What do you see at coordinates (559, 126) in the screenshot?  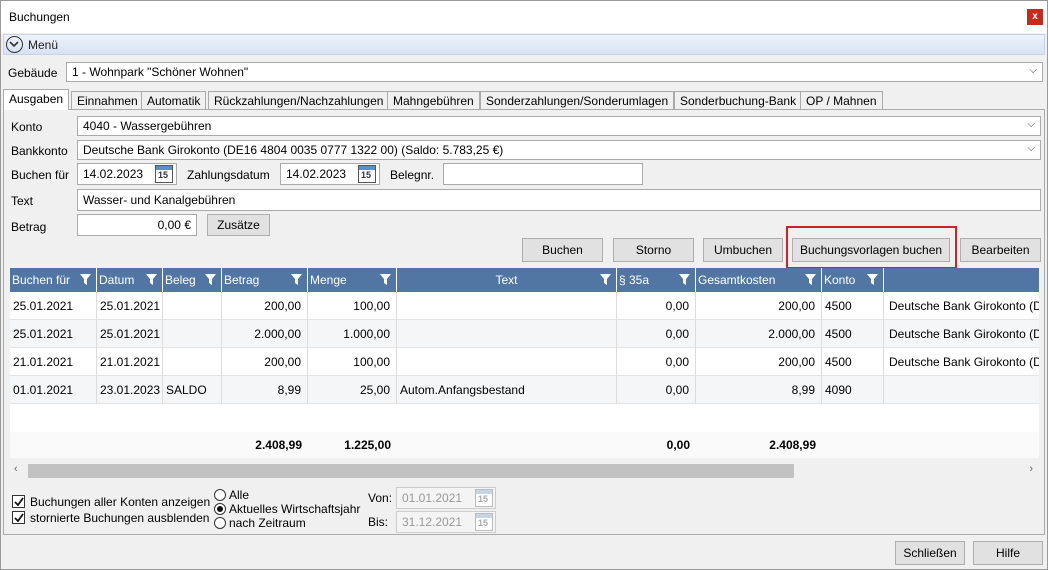 I see `konto-select: 4040 - Wassergebühren ⌵` at bounding box center [559, 126].